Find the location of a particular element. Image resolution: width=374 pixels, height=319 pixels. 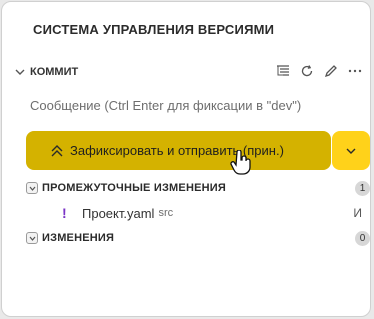

changes-group: ИЗМЕНЕНИЯ 0 is located at coordinates (199, 238).